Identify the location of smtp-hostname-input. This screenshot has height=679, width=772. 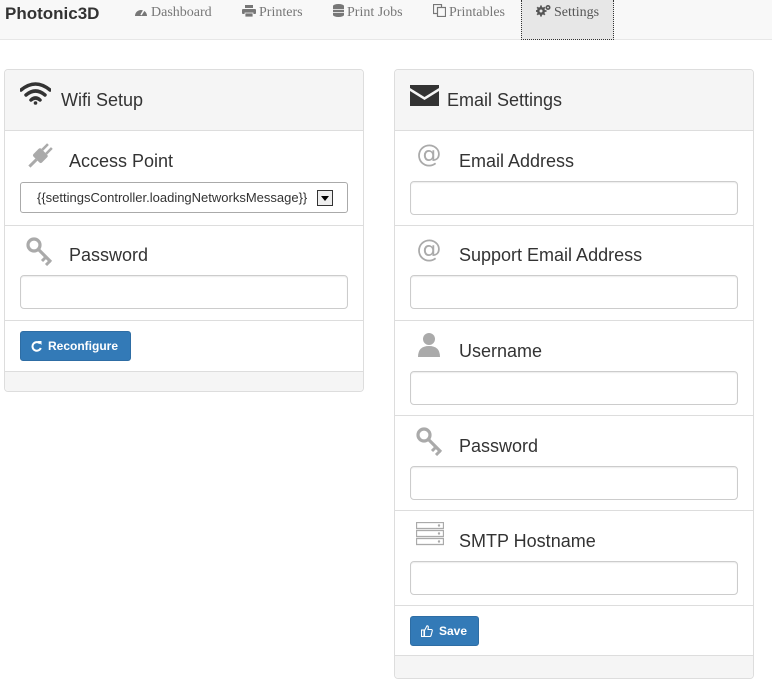
(574, 578).